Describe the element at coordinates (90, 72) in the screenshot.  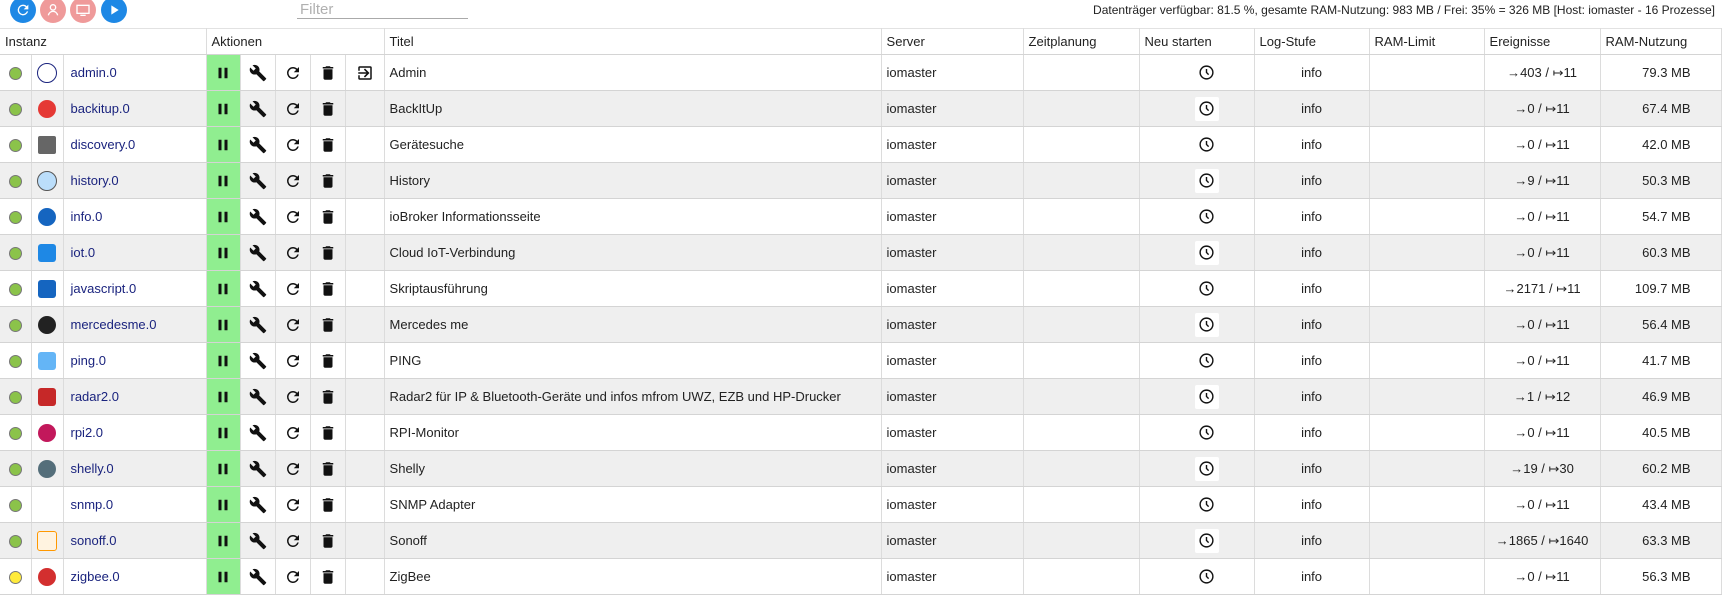
I see `instance-link: admin.0` at that location.